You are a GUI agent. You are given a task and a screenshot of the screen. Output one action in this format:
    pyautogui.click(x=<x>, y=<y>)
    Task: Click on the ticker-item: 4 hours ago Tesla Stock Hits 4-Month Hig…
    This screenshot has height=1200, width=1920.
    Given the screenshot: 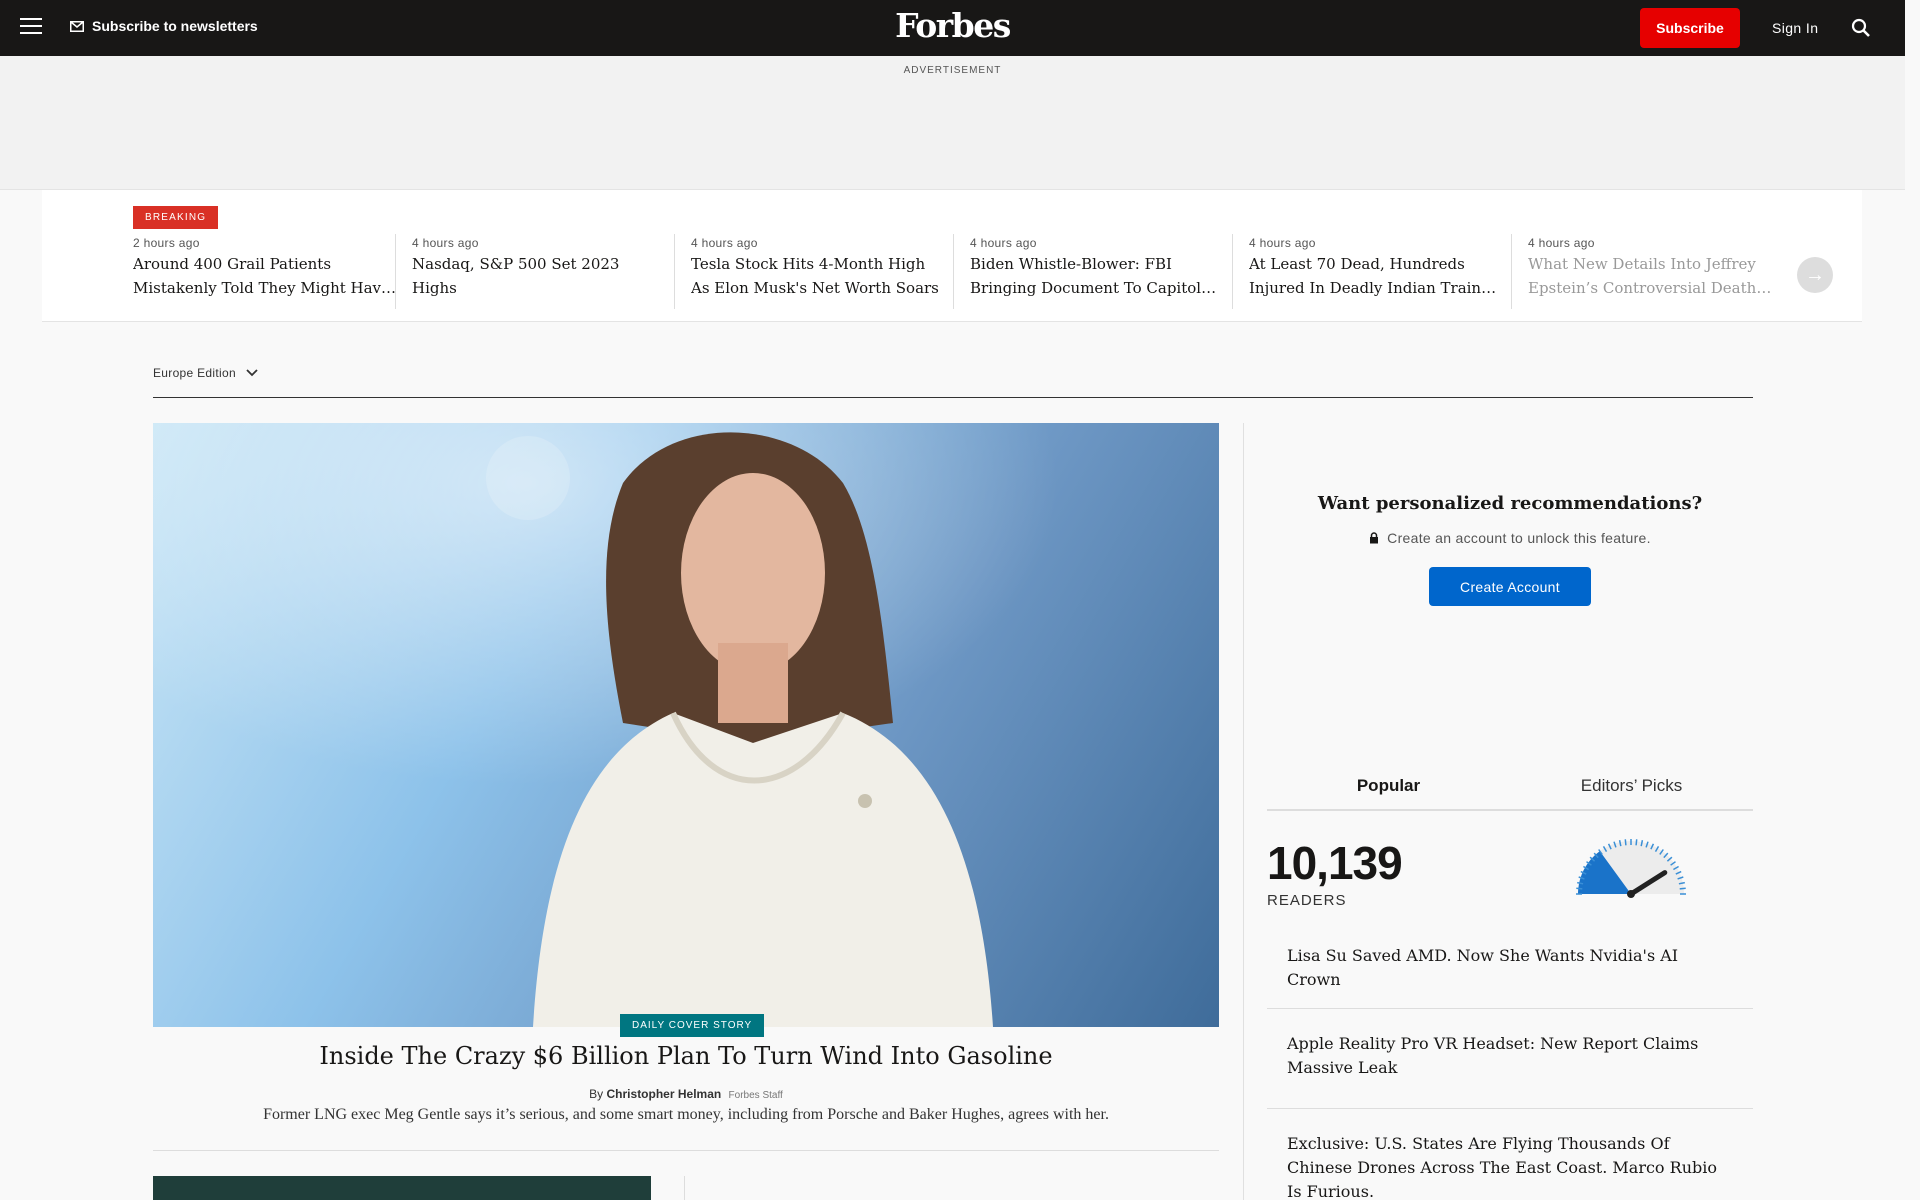 What is the action you would take?
    pyautogui.click(x=806, y=271)
    